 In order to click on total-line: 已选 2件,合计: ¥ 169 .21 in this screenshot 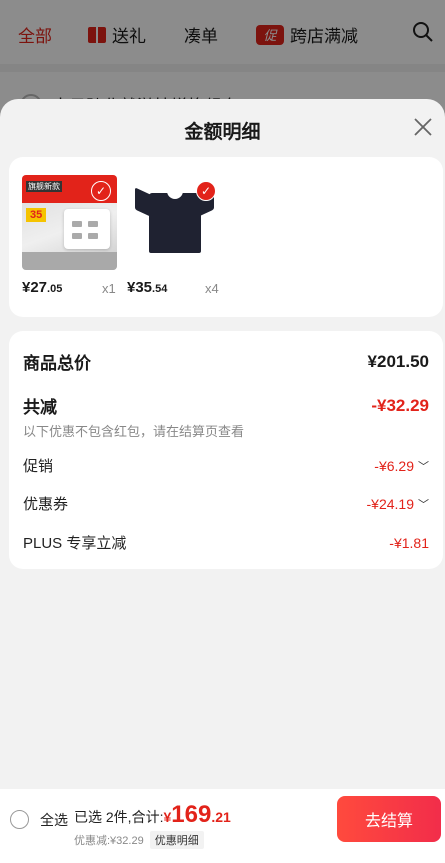, I will do `click(152, 815)`.